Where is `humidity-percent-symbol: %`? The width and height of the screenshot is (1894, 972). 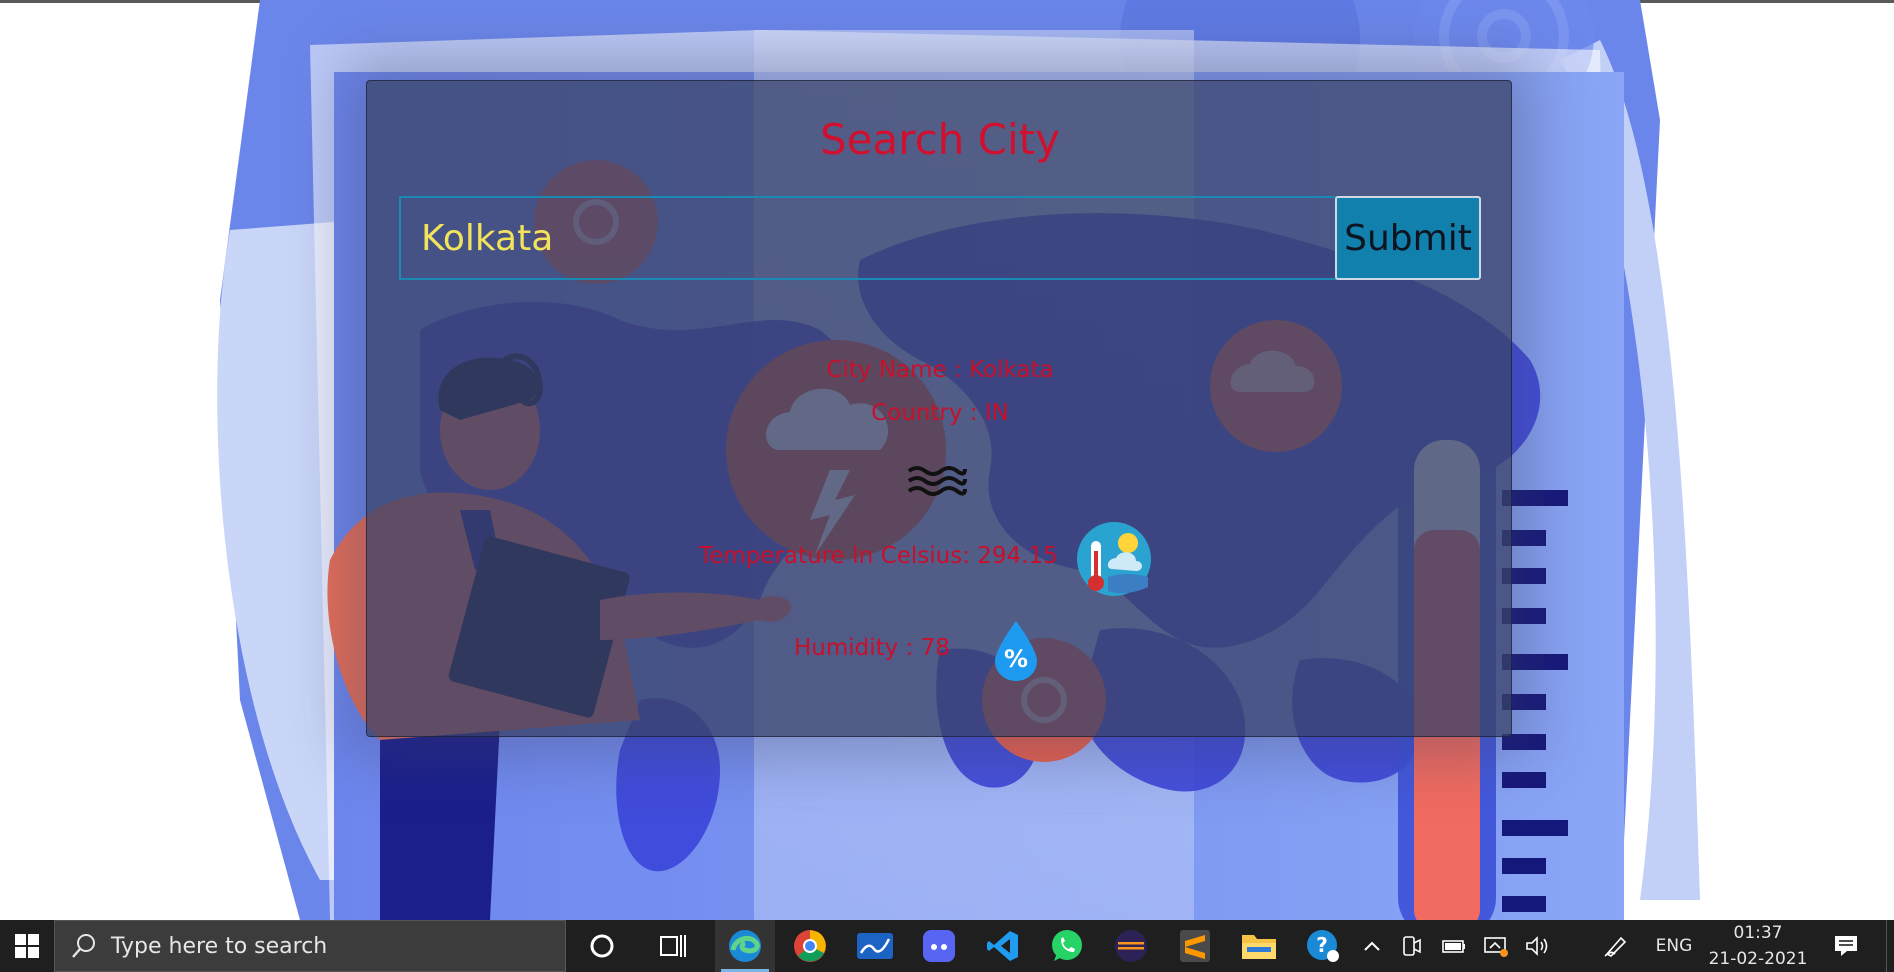
humidity-percent-symbol: % is located at coordinates (1016, 659).